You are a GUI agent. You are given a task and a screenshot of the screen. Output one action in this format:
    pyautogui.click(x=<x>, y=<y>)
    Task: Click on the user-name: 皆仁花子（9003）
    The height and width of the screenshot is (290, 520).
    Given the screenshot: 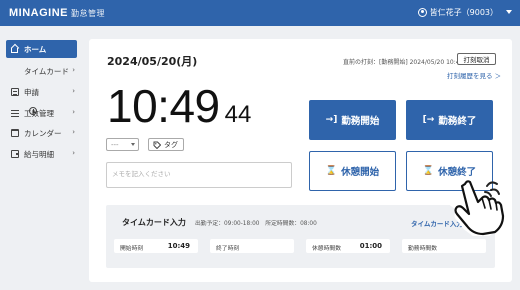 What is the action you would take?
    pyautogui.click(x=463, y=12)
    